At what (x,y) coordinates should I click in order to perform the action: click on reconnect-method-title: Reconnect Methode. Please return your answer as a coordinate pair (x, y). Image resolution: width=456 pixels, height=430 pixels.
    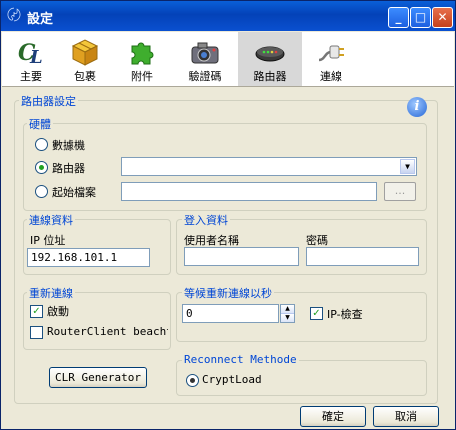
    Looking at the image, I should click on (240, 359).